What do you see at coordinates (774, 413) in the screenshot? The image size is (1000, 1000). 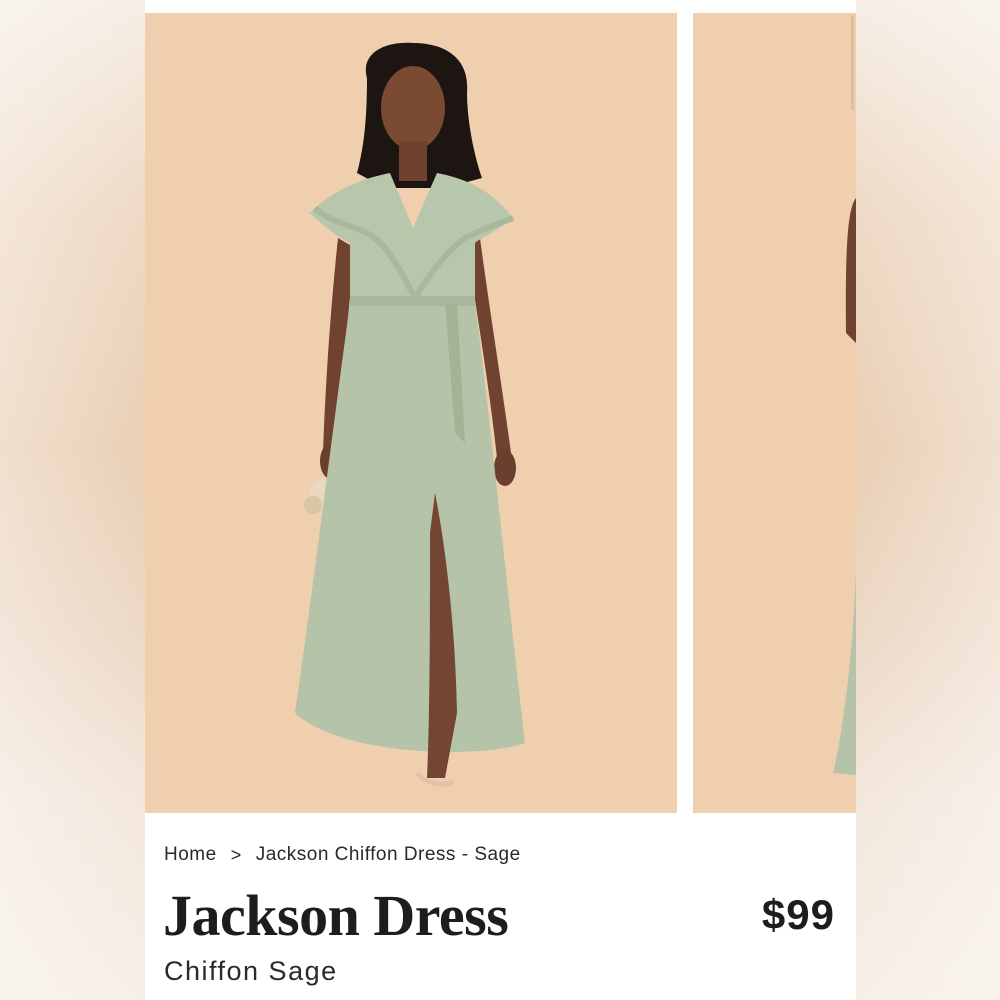 I see `product-image-secondary` at bounding box center [774, 413].